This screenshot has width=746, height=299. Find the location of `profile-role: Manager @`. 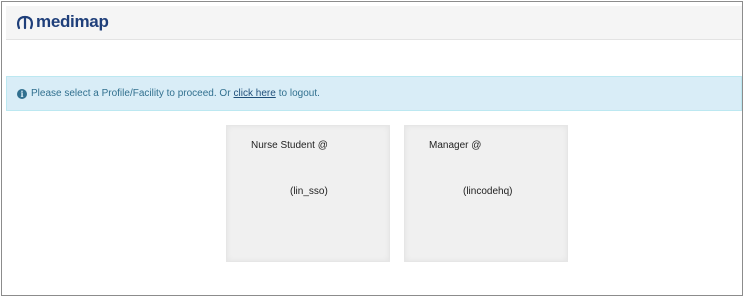

profile-role: Manager @ is located at coordinates (455, 145).